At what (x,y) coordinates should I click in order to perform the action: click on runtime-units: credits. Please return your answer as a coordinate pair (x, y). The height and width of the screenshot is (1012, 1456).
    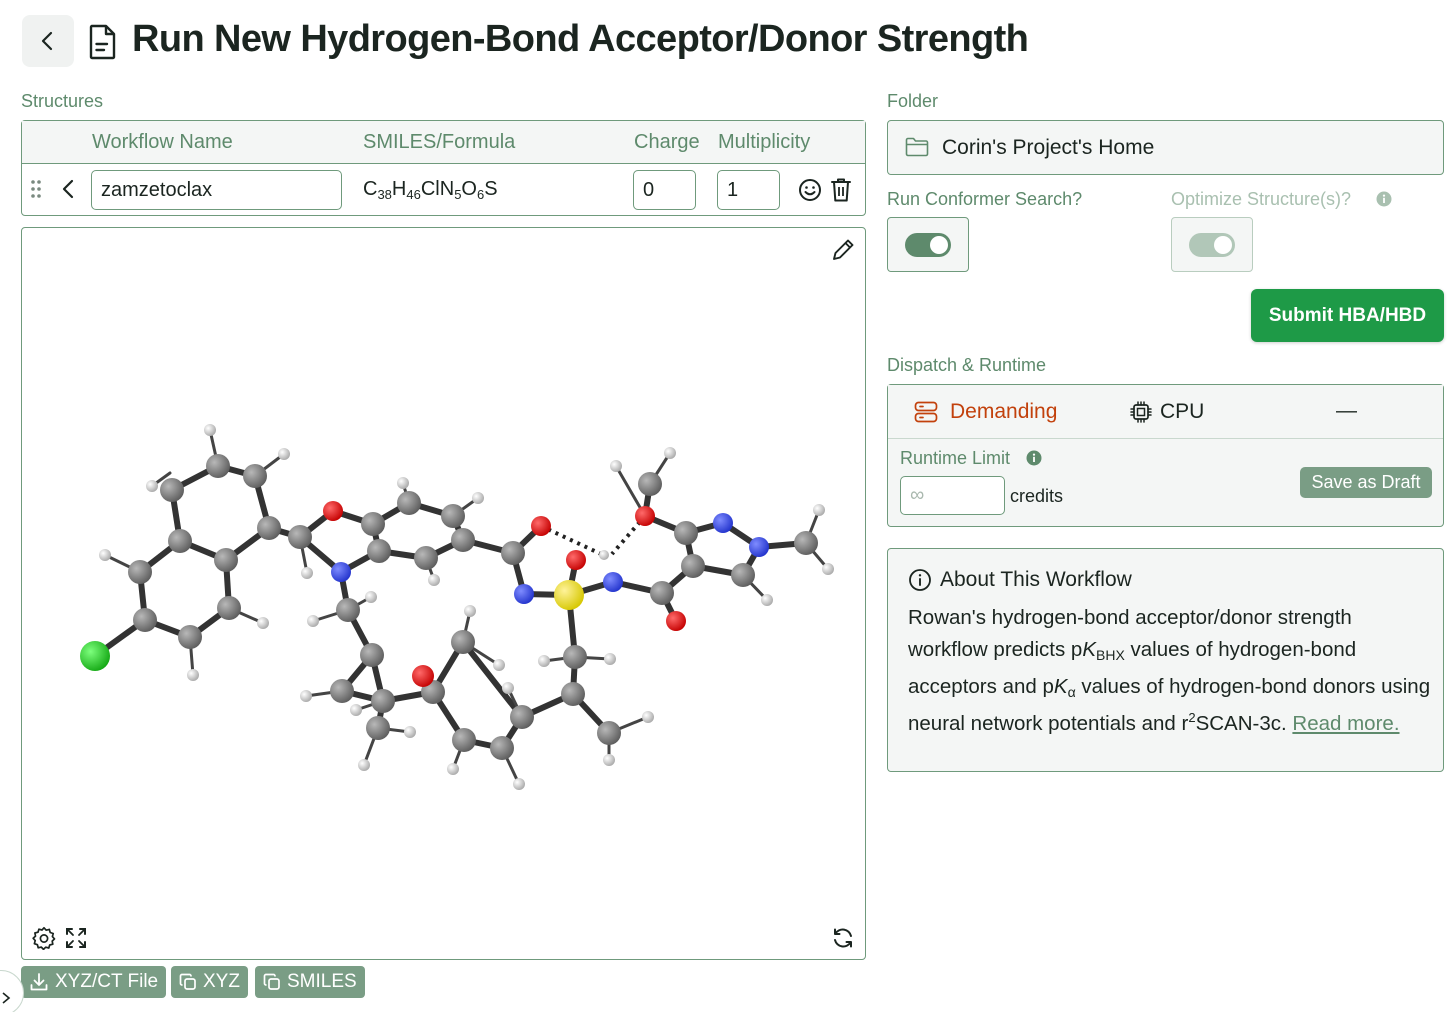
    Looking at the image, I should click on (1037, 496).